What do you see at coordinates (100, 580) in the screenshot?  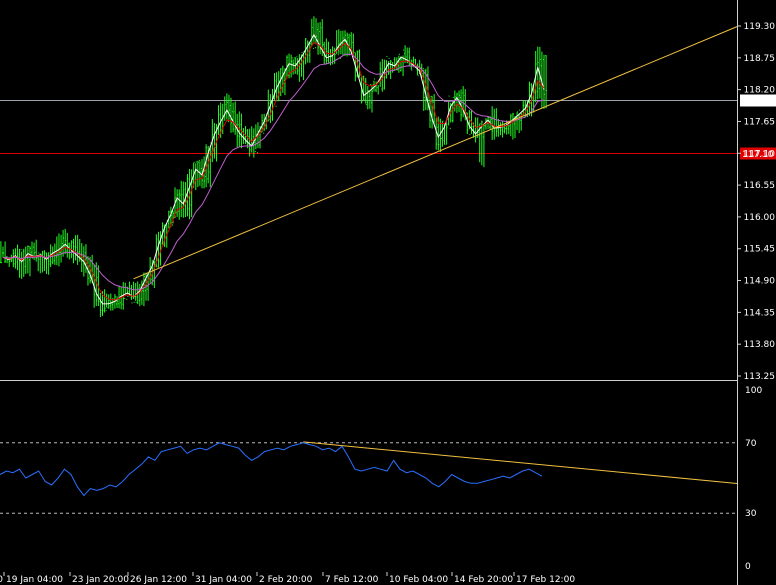 I see `time-tick-label: 23 Jan 20:00` at bounding box center [100, 580].